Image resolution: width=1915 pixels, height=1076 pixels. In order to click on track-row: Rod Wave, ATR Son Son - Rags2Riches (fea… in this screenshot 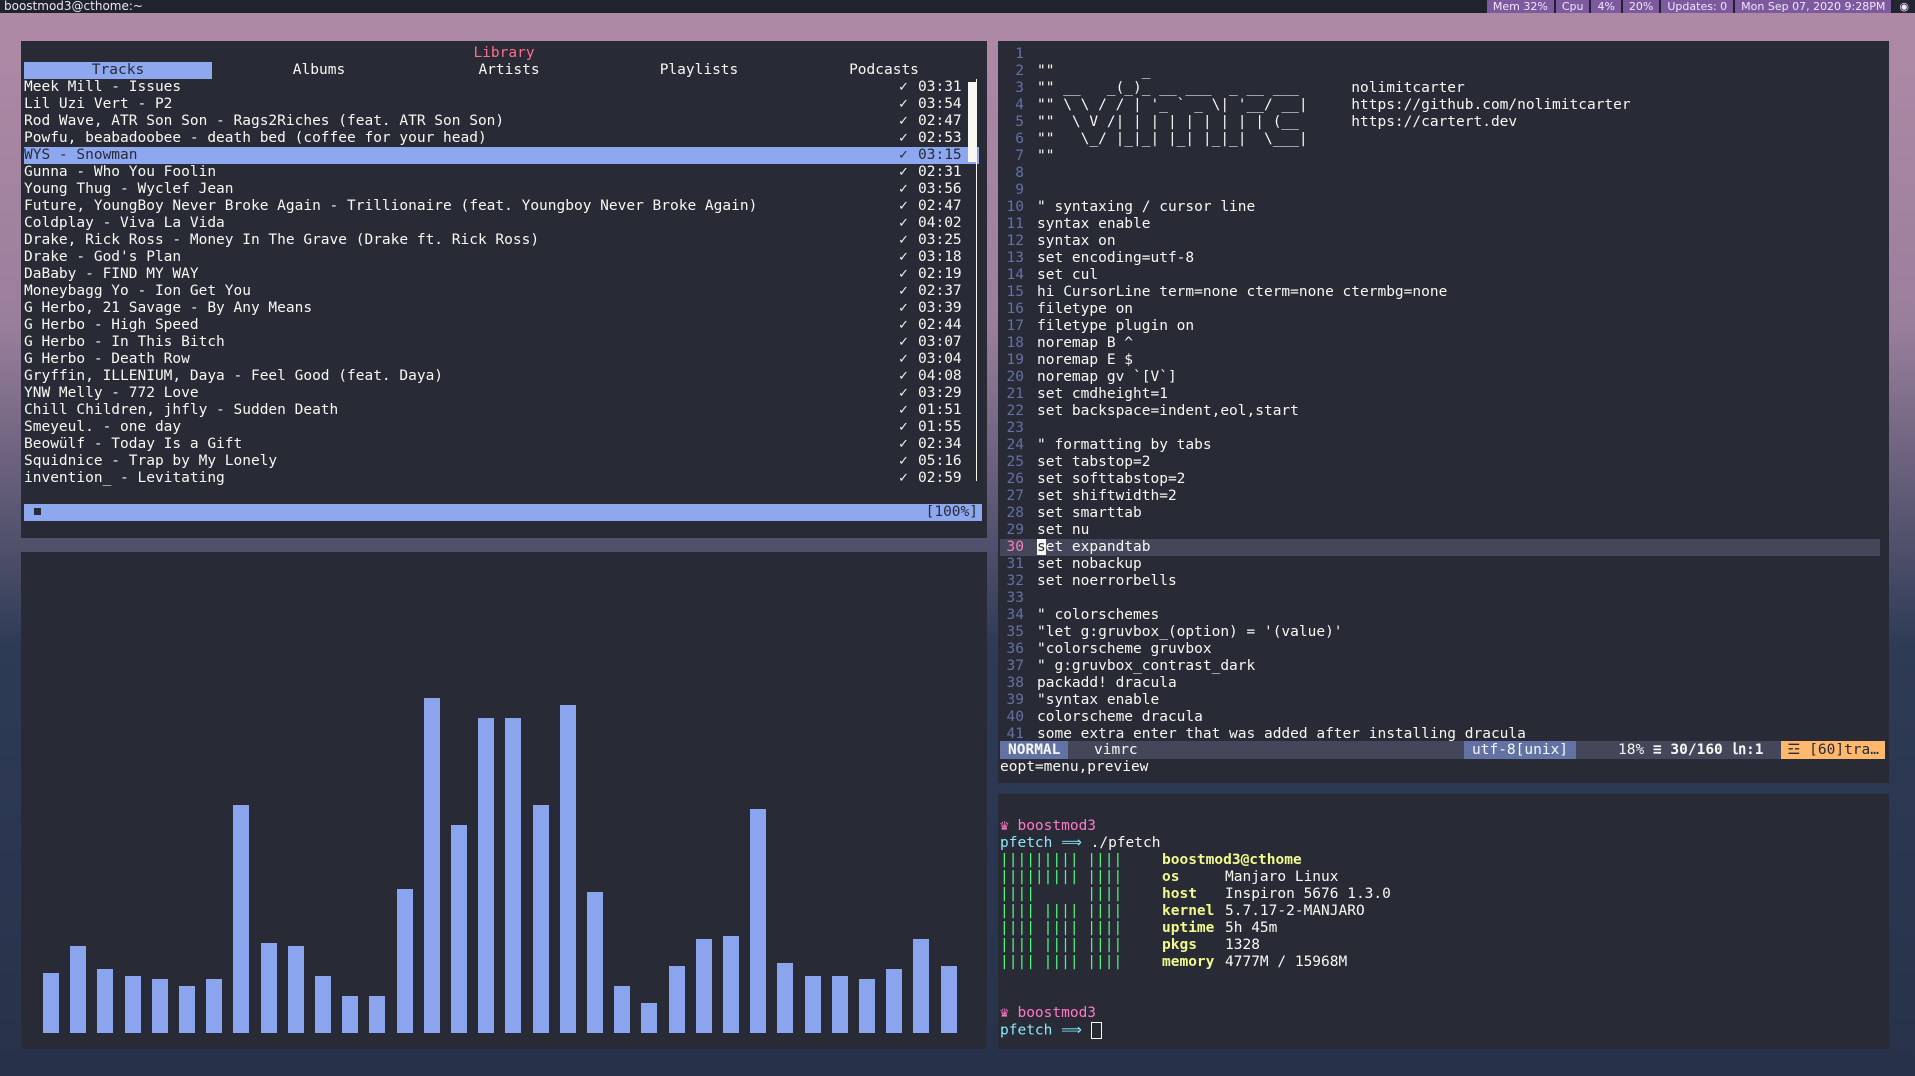, I will do `click(501, 121)`.